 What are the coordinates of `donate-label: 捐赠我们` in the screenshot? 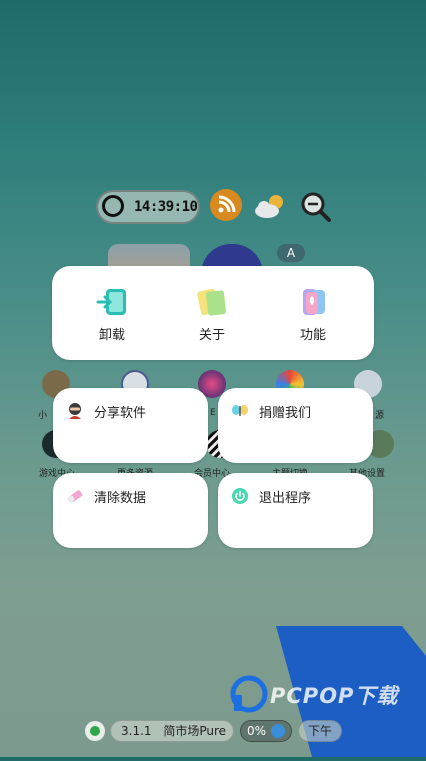 It's located at (285, 413).